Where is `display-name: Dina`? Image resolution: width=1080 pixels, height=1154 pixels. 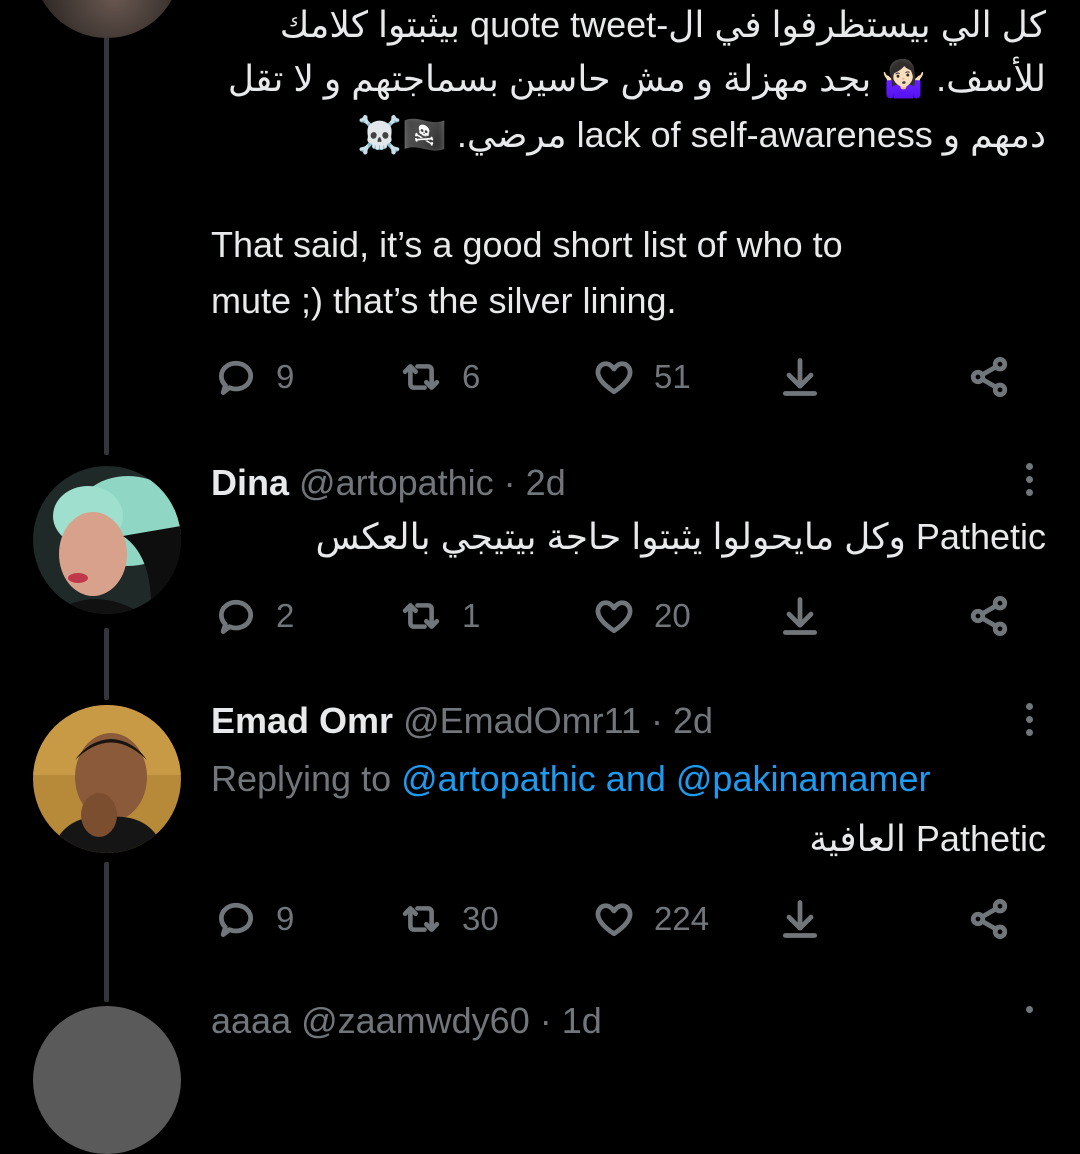 display-name: Dina is located at coordinates (250, 482).